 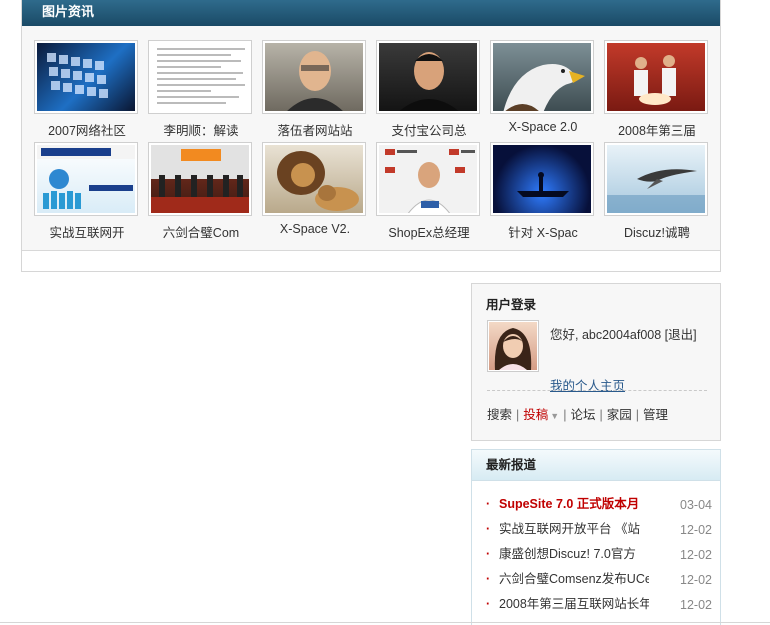 I want to click on photo-item: 落伍者网站站, so click(x=315, y=89).